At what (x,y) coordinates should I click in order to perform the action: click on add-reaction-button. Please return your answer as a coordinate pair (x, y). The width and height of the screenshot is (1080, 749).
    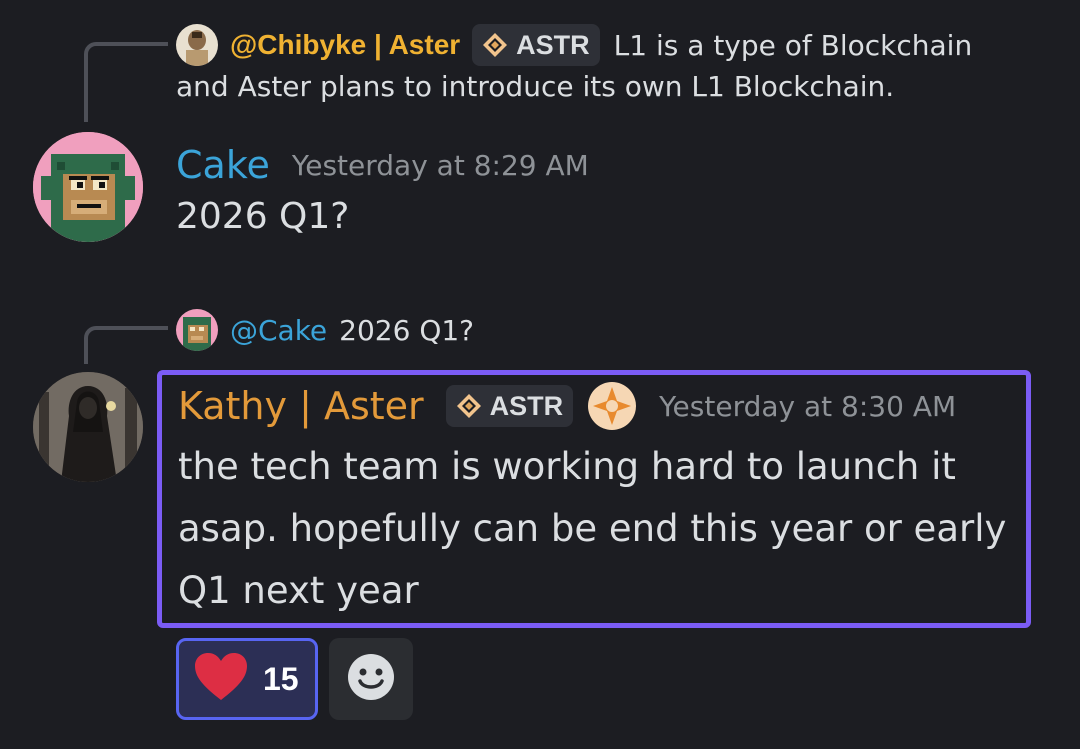
    Looking at the image, I should click on (371, 679).